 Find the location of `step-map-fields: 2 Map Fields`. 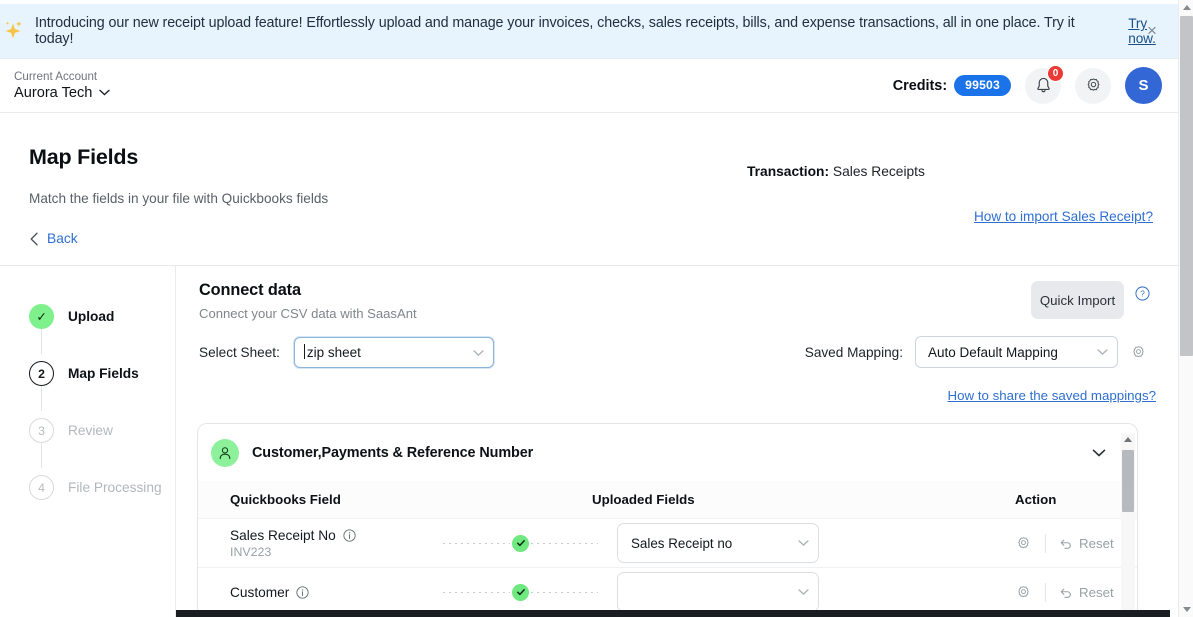

step-map-fields: 2 Map Fields is located at coordinates (87, 373).